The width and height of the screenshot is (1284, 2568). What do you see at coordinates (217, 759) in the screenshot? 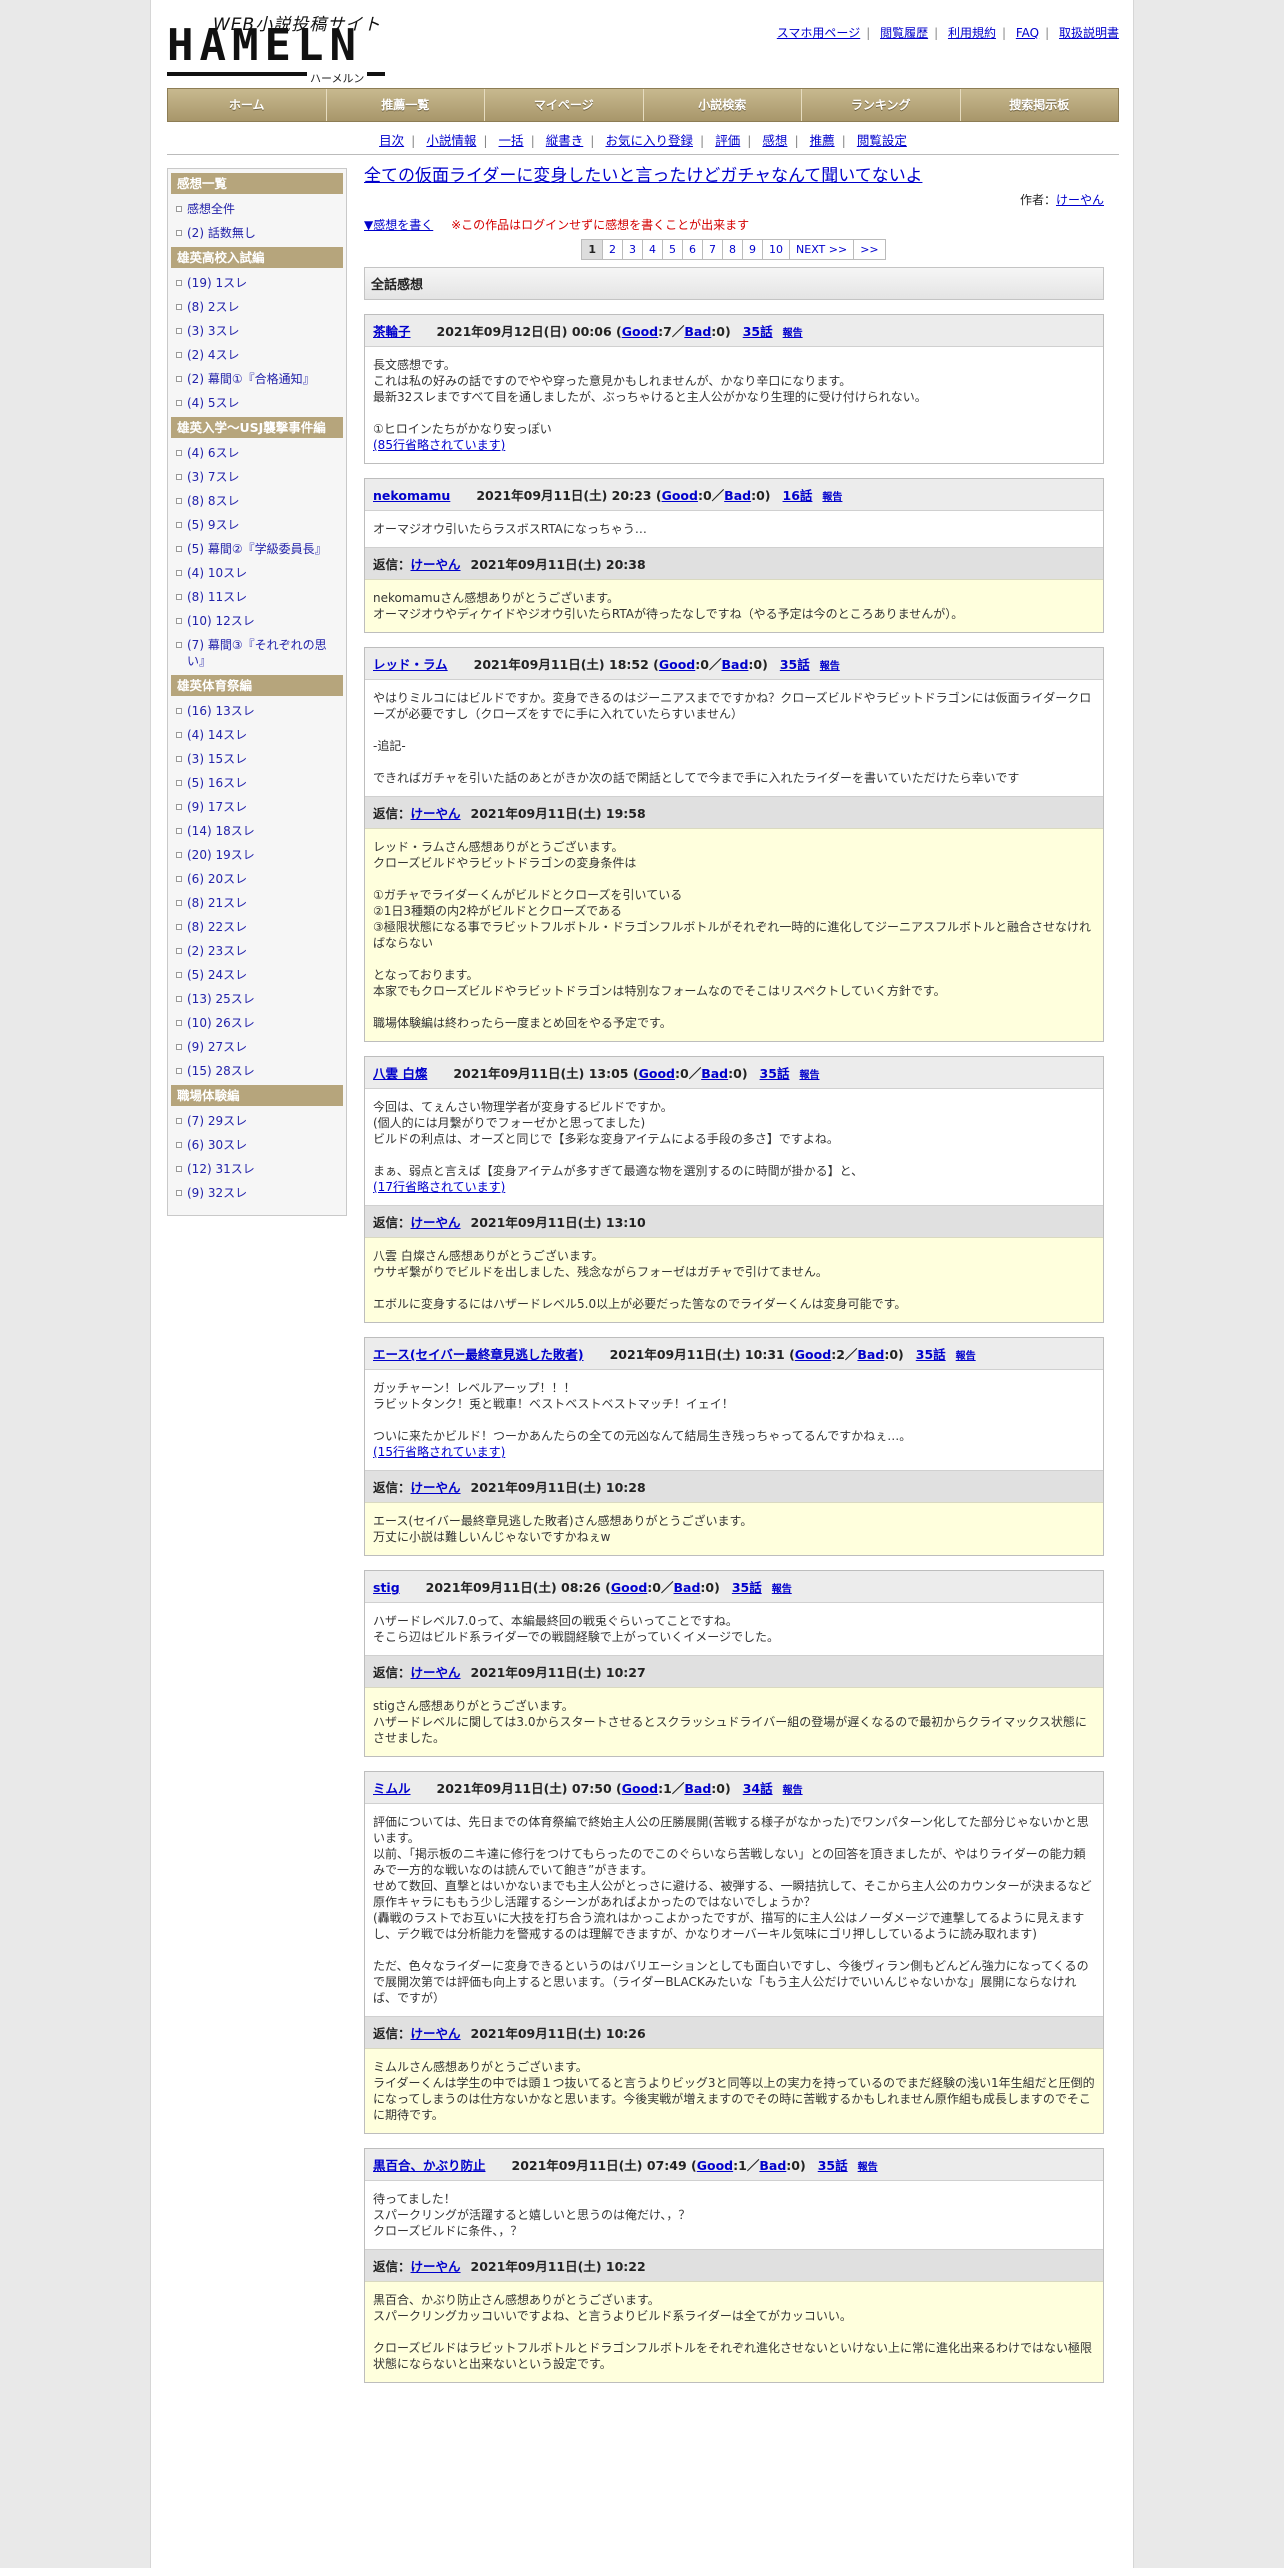
I see `sidebar-item-link: (3) 15スレ` at bounding box center [217, 759].